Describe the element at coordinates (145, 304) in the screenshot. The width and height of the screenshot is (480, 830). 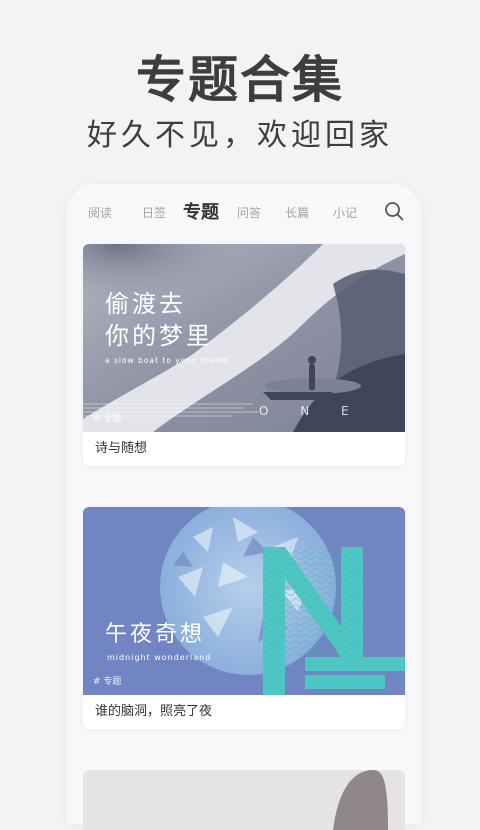
I see `card-title-line1: 偷渡去` at that location.